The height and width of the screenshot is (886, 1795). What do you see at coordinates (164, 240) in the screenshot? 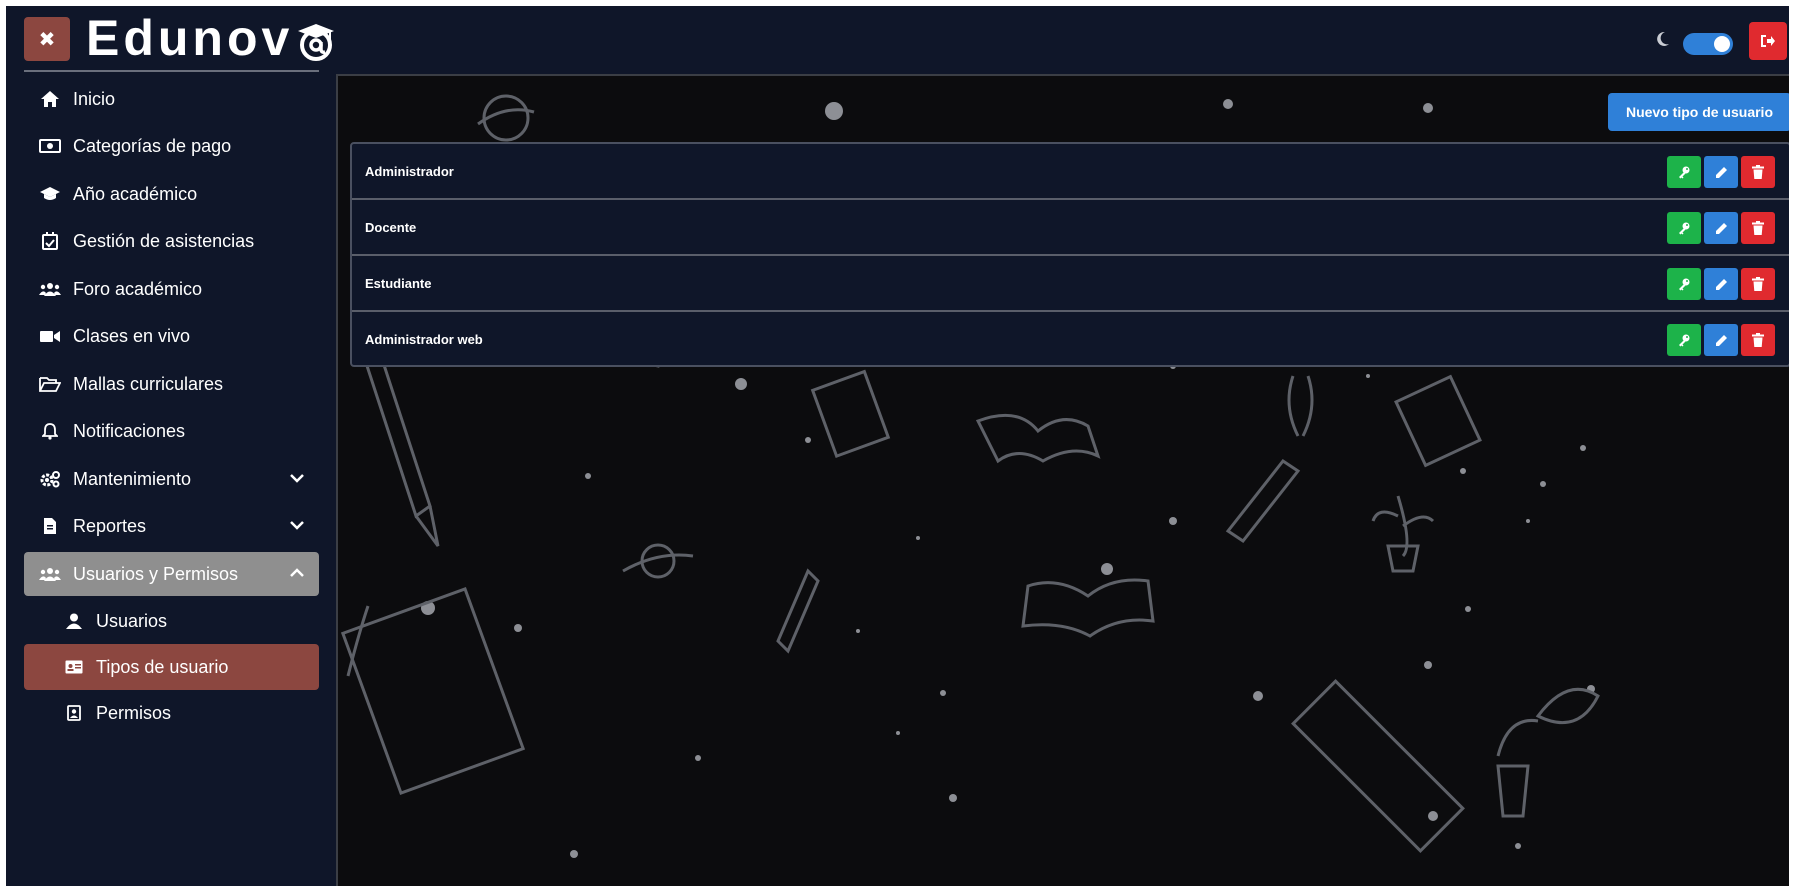
I see `sidebar-item-label: Gestión de asistencias` at bounding box center [164, 240].